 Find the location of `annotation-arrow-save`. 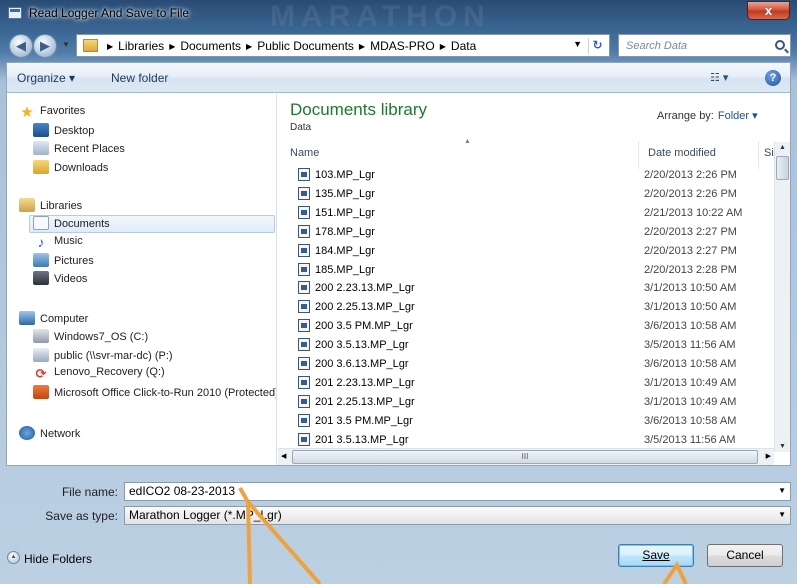

annotation-arrow-save is located at coordinates (675, 572).